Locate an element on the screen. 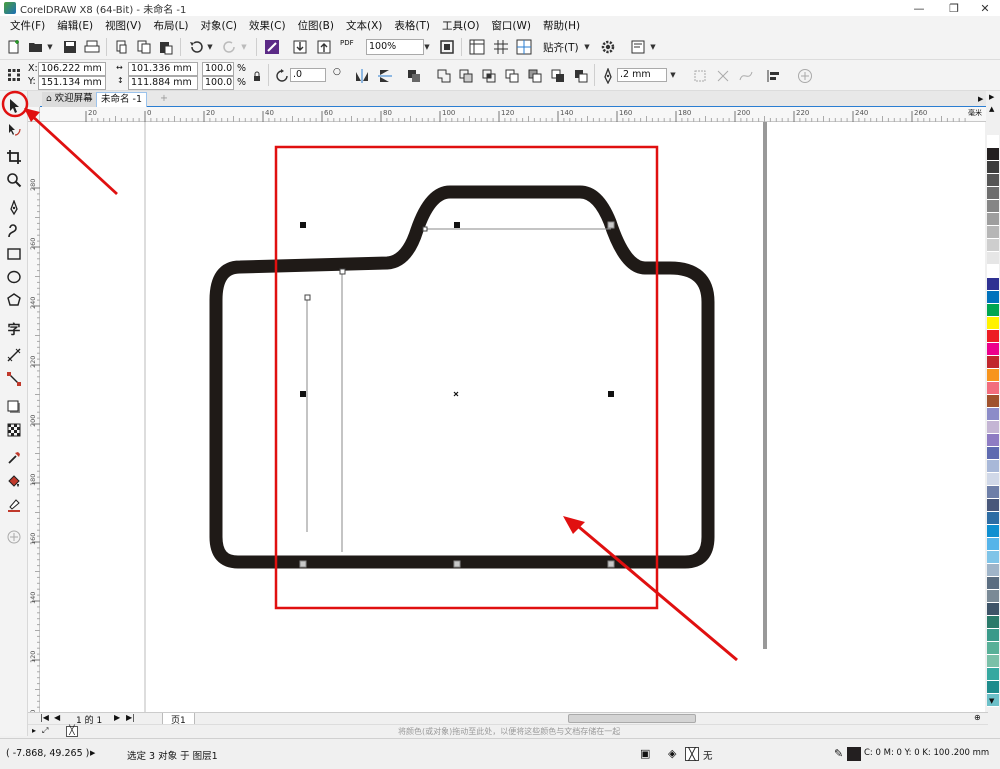  no-color-swatch-icon: ╳ is located at coordinates (72, 731).